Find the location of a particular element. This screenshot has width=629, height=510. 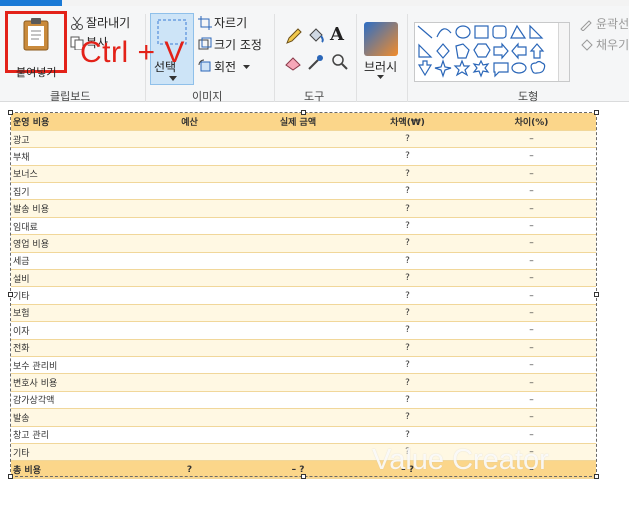

resize-button: 크기 조정 is located at coordinates (238, 44).